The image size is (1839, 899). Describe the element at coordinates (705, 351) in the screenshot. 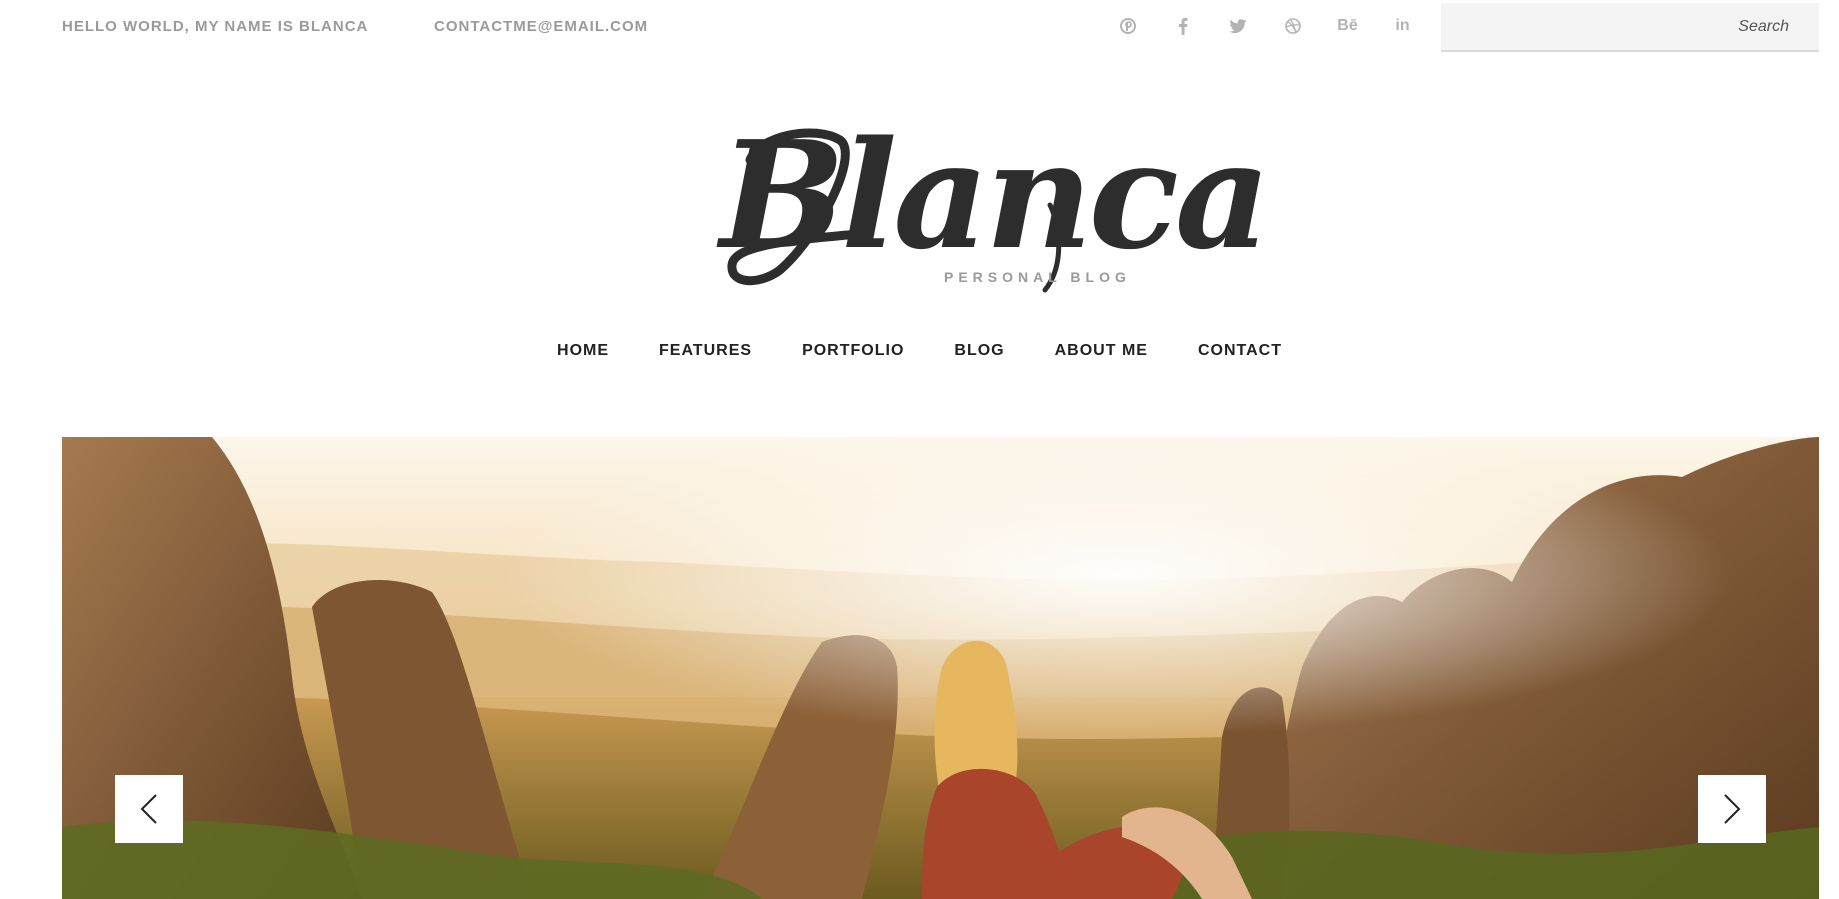

I see `nav-item-features: FEATURES` at that location.